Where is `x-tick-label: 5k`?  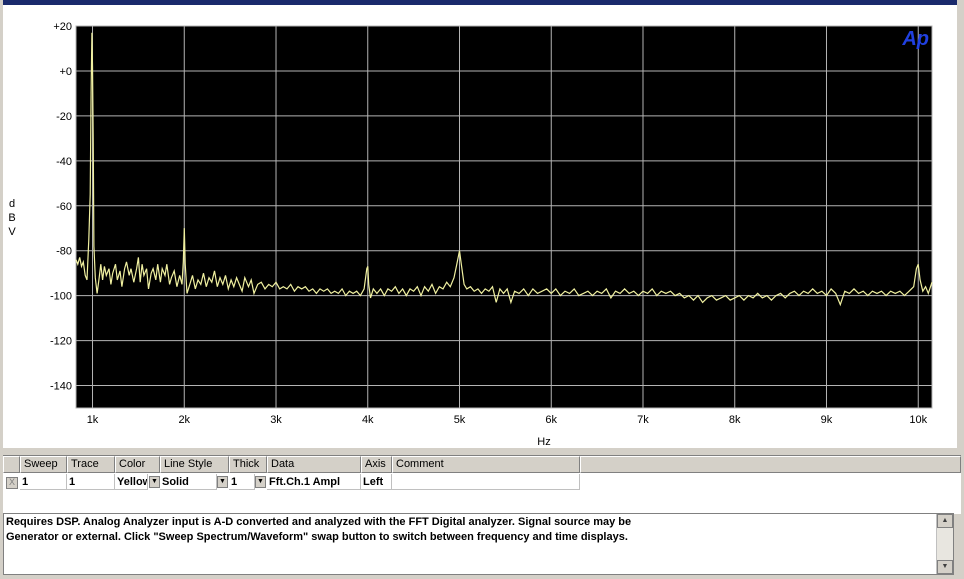 x-tick-label: 5k is located at coordinates (460, 420).